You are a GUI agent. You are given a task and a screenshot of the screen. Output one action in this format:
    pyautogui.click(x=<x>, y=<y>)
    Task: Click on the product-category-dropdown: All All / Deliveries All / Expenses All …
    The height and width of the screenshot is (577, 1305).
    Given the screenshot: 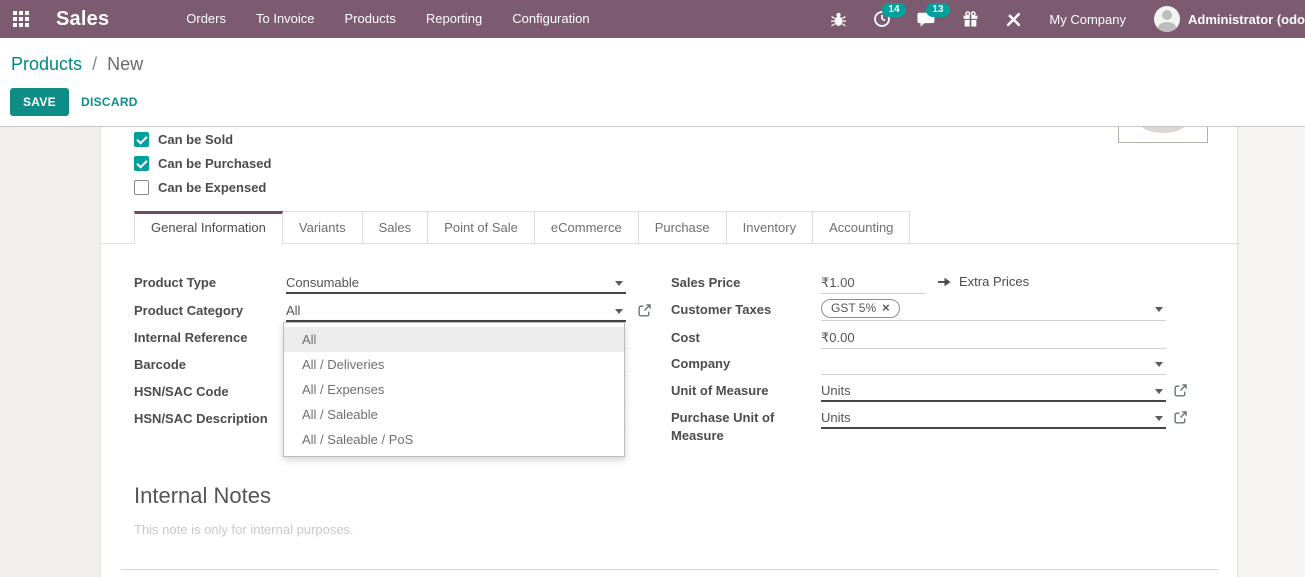 What is the action you would take?
    pyautogui.click(x=454, y=389)
    